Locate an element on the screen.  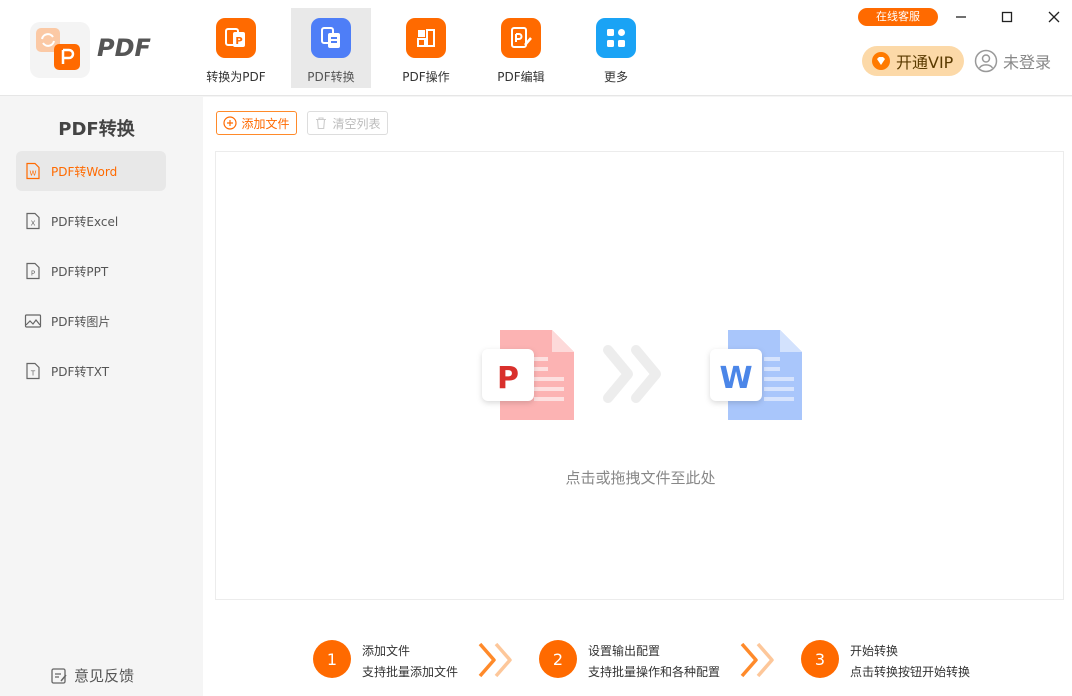
clear-list-button: 清空列表 is located at coordinates (347, 123).